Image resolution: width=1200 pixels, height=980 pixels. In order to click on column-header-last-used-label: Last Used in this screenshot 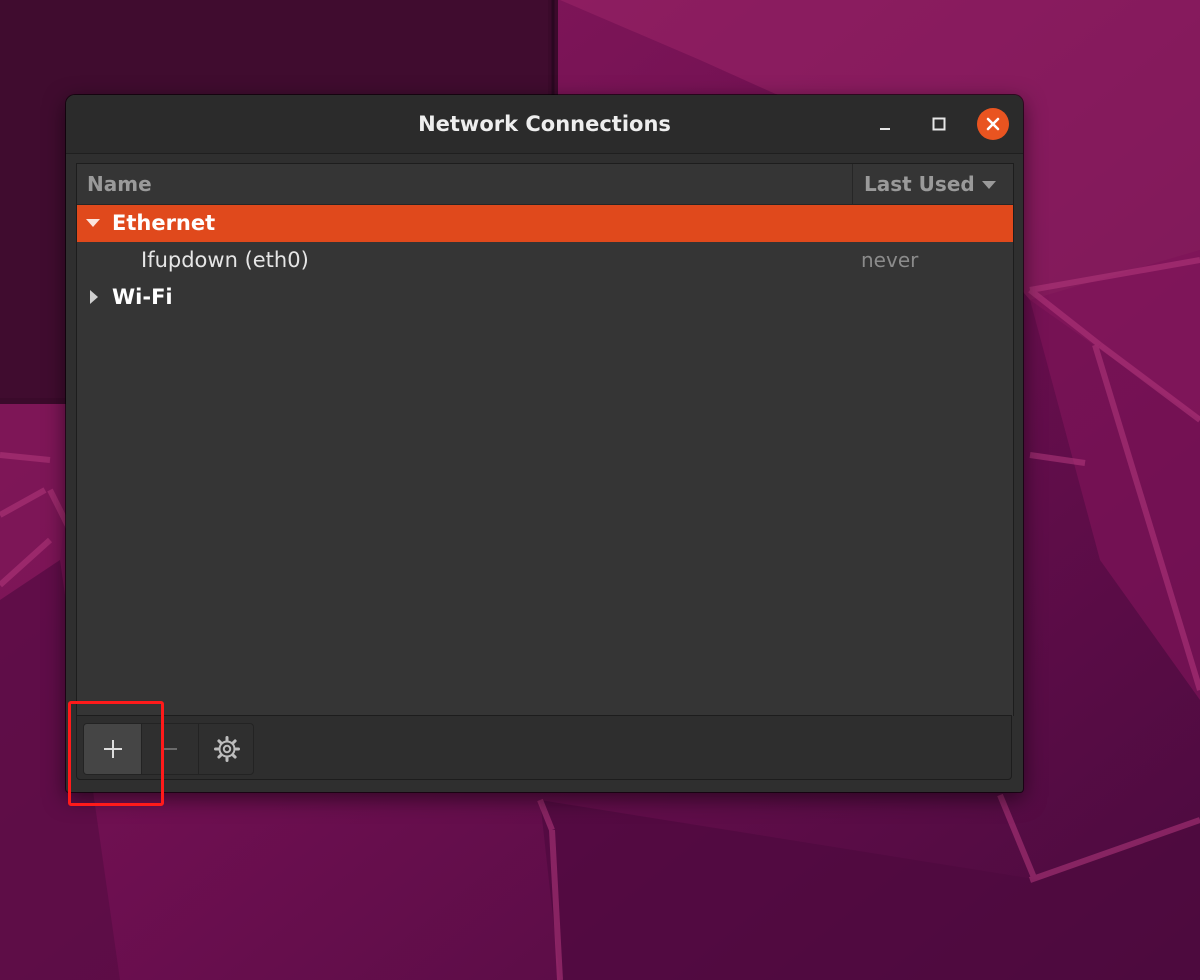, I will do `click(919, 184)`.